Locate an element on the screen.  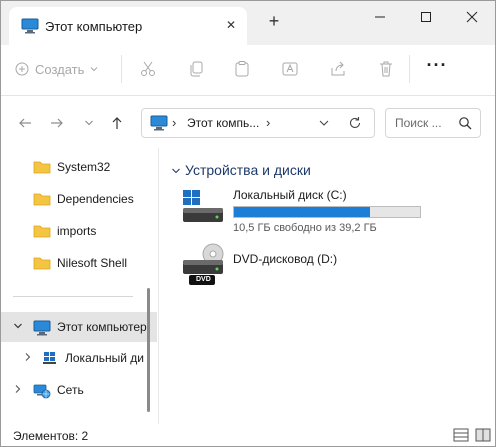
sidebar-item-label: imports is located at coordinates (77, 231).